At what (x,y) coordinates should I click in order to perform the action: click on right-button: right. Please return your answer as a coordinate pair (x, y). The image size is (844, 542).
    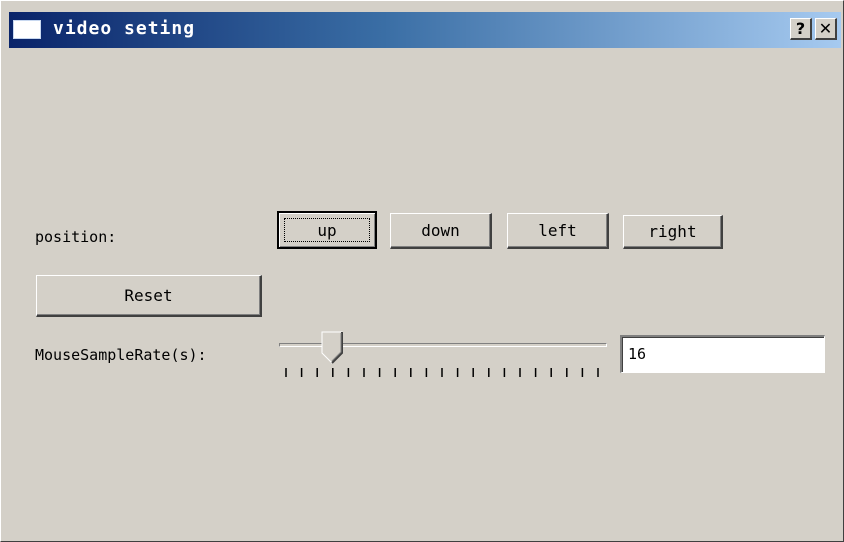
    Looking at the image, I should click on (673, 232).